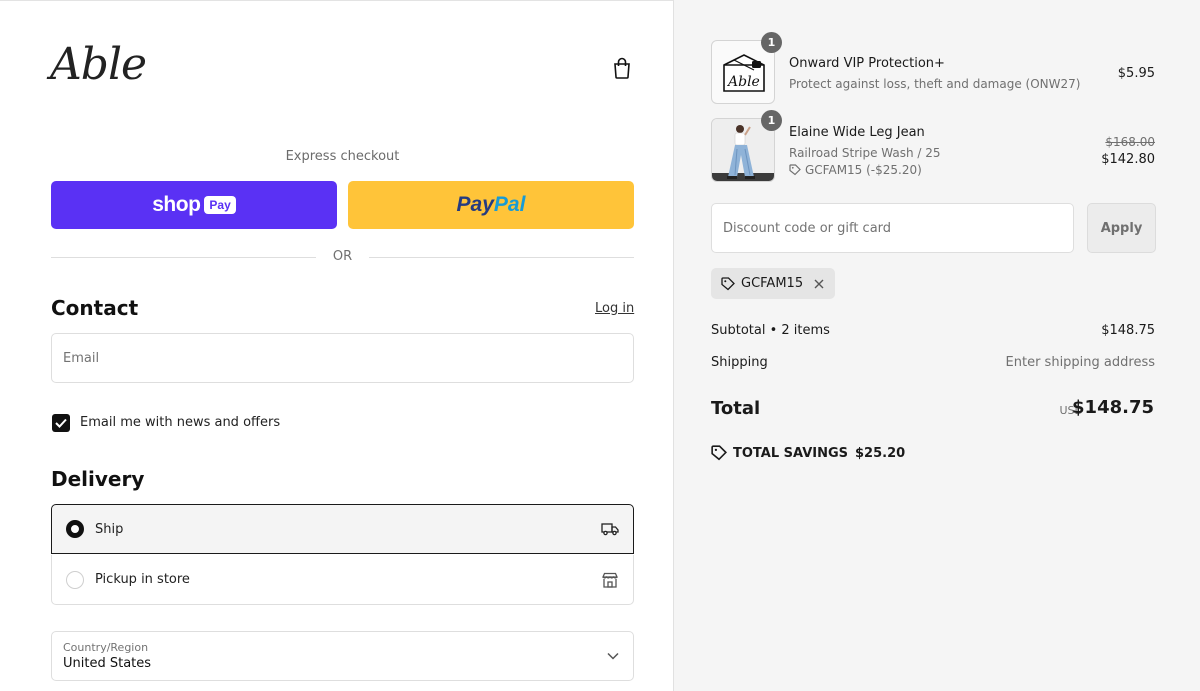 This screenshot has height=691, width=1200. What do you see at coordinates (176, 204) in the screenshot?
I see `shop-pay-wordmark: shop` at bounding box center [176, 204].